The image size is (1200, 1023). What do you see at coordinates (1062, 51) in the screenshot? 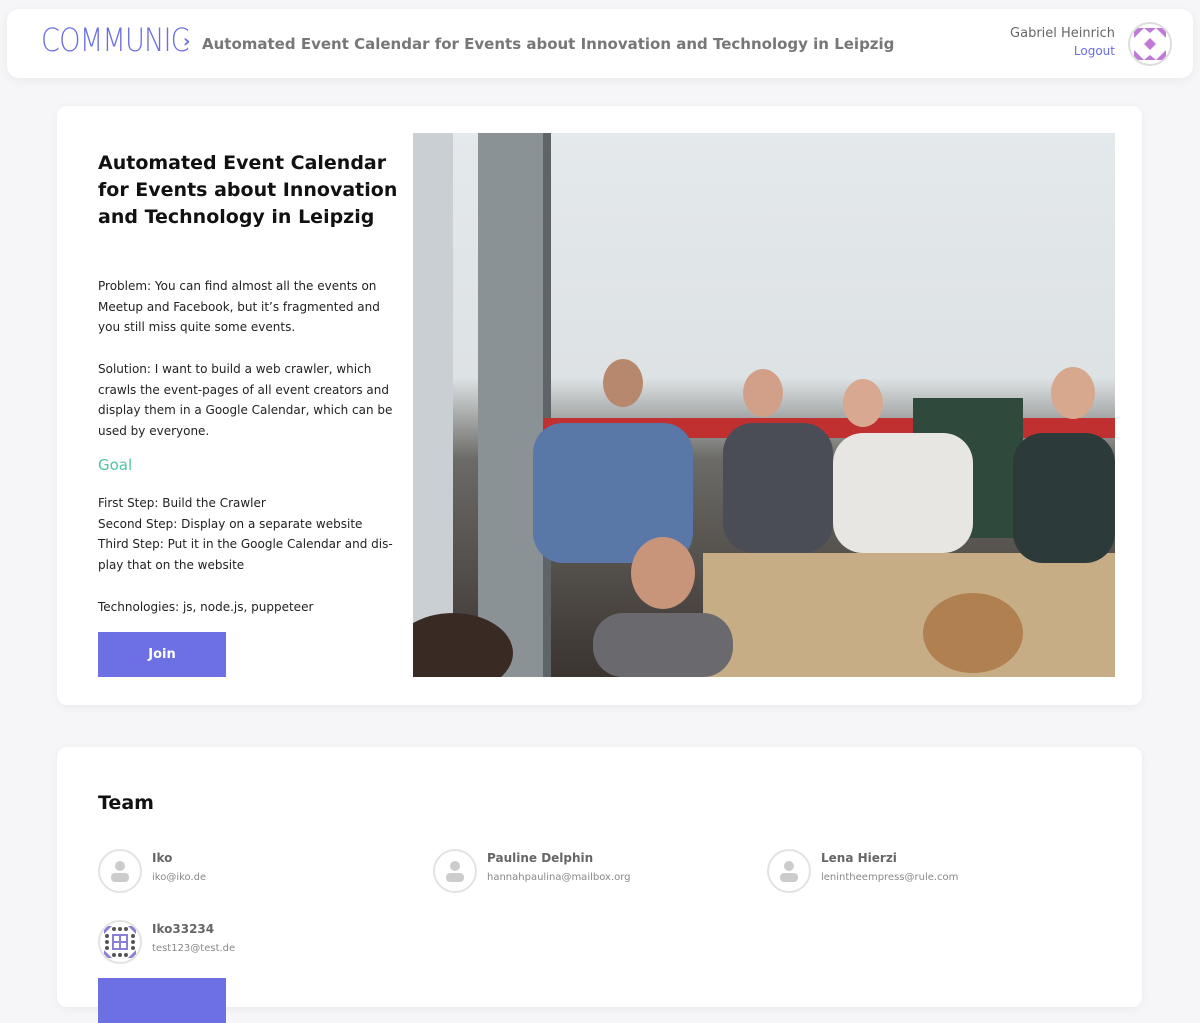
I see `logout-link: Logout` at bounding box center [1062, 51].